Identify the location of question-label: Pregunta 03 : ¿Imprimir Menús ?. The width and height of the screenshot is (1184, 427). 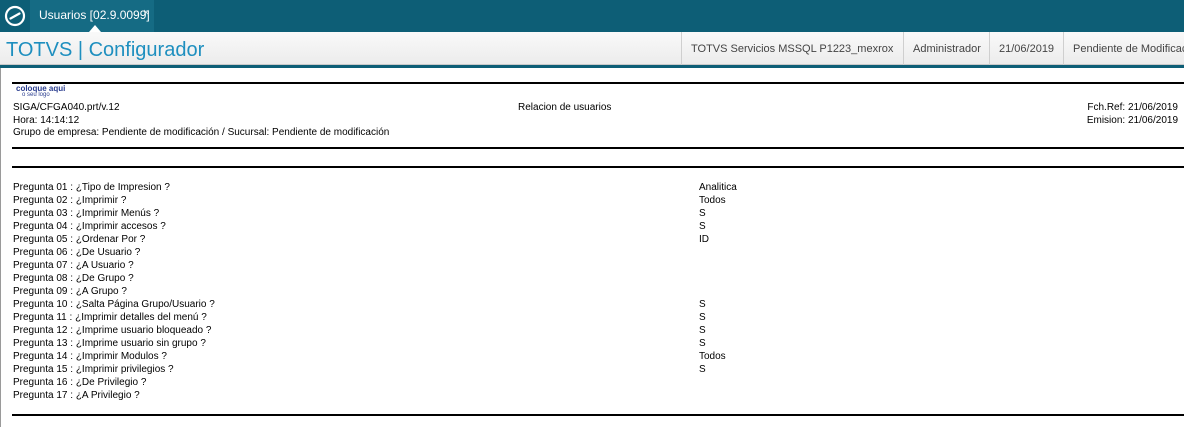
(86, 213).